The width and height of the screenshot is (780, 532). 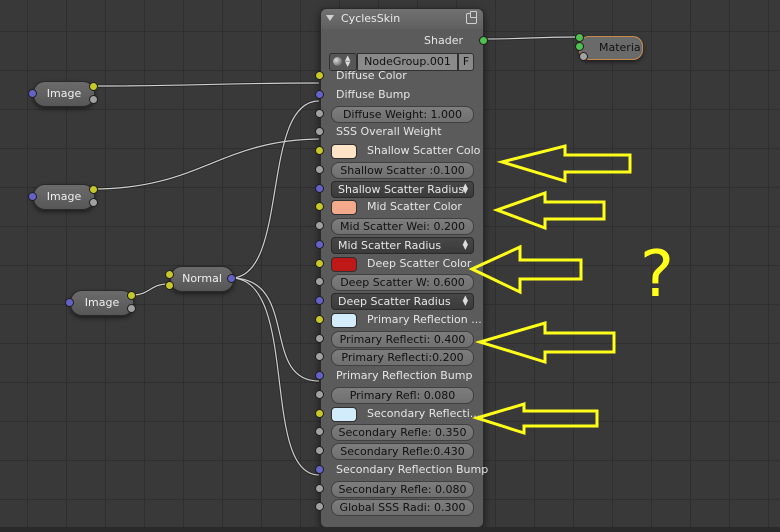 What do you see at coordinates (390, 529) in the screenshot?
I see `bottom-border` at bounding box center [390, 529].